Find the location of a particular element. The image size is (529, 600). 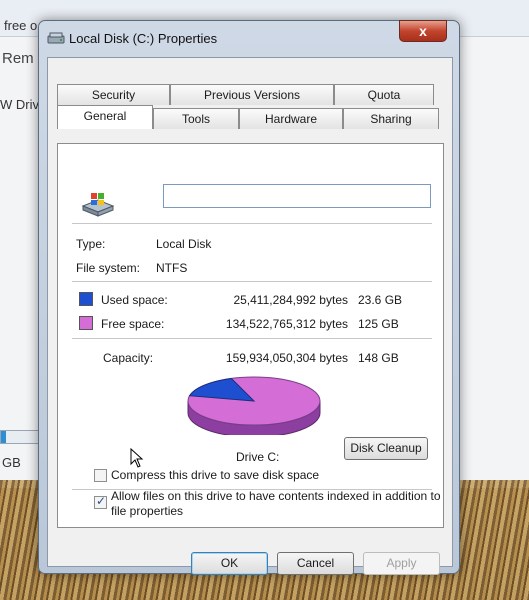

background-drive-usage-fill is located at coordinates (3, 437).